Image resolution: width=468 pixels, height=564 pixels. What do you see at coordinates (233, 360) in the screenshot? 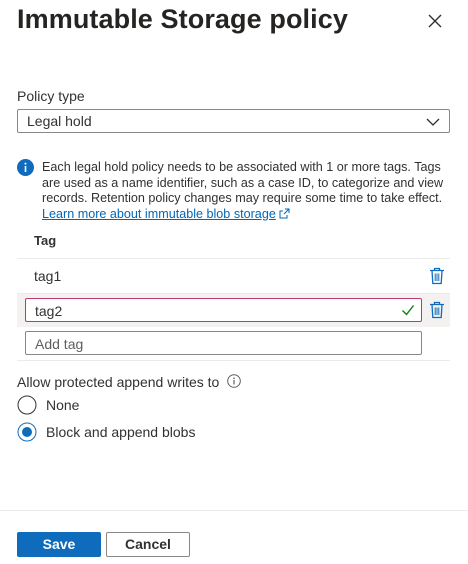
I see `divider` at bounding box center [233, 360].